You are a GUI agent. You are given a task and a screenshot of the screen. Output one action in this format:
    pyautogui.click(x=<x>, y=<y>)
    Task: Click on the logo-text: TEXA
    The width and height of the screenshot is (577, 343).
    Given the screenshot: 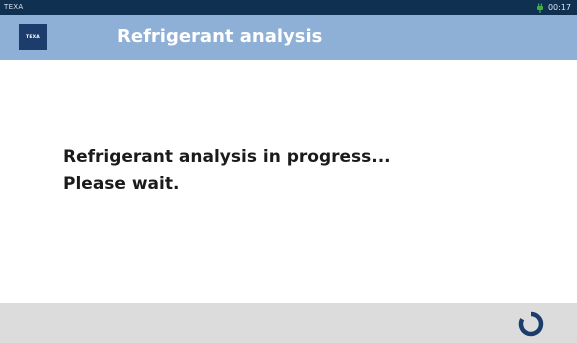 What is the action you would take?
    pyautogui.click(x=33, y=37)
    